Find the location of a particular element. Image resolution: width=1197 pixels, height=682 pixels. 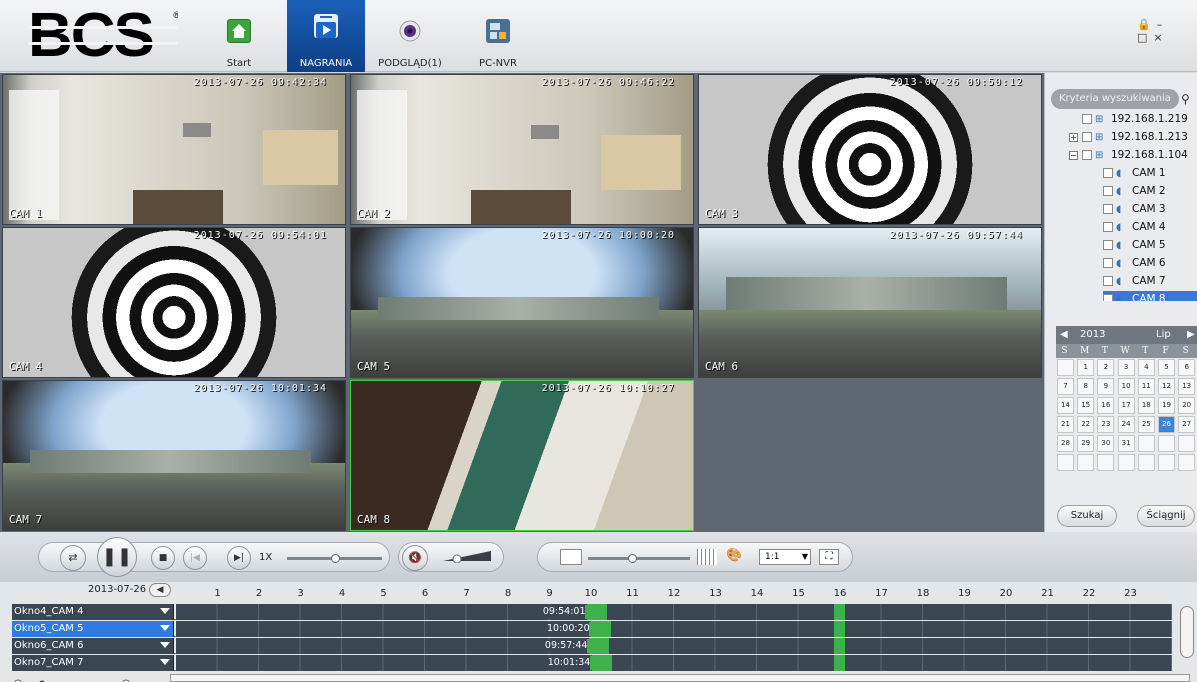

calendar-day: 23 is located at coordinates (1106, 424).